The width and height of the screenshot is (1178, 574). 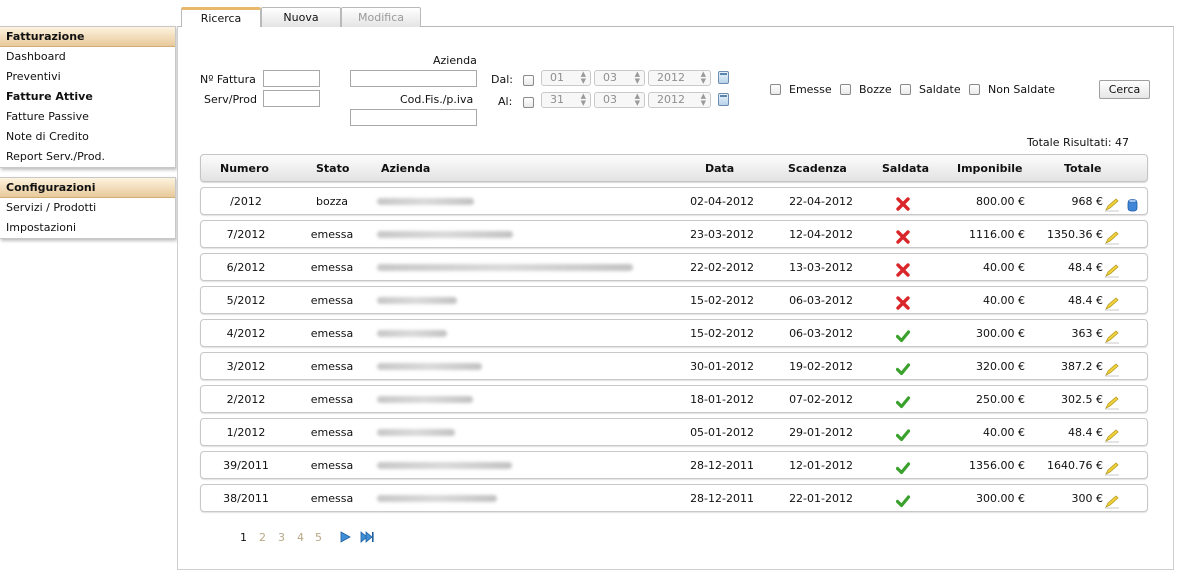 What do you see at coordinates (262, 537) in the screenshot?
I see `page-2-link: 2` at bounding box center [262, 537].